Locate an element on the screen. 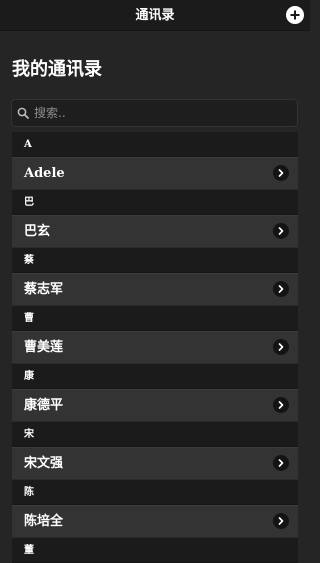  contact-row: 巴玄 is located at coordinates (155, 231).